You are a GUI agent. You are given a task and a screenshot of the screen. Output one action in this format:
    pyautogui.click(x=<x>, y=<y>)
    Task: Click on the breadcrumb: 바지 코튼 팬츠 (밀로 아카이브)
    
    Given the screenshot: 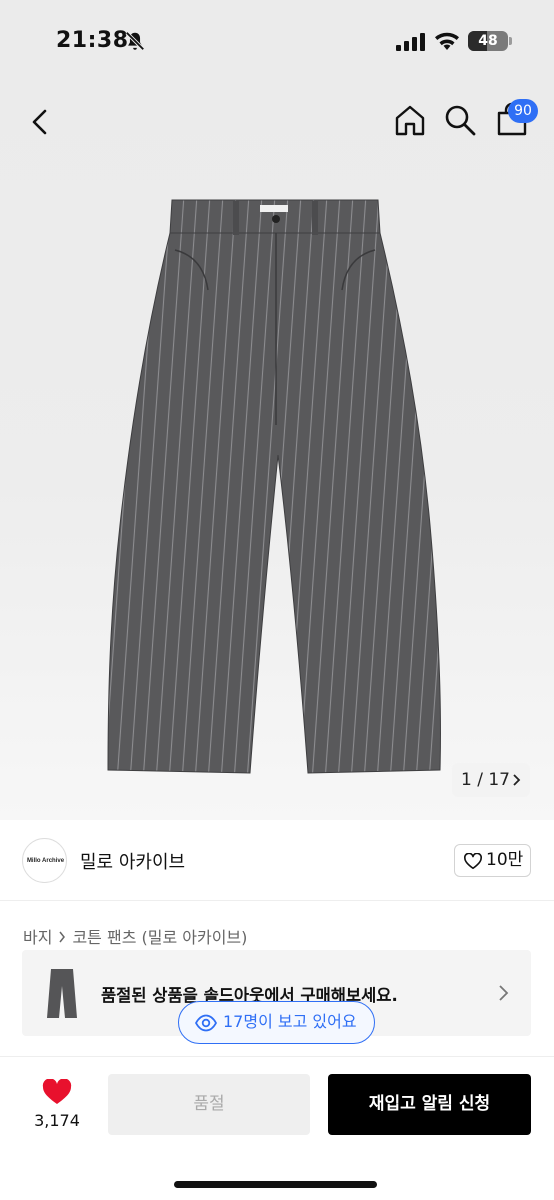 What is the action you would take?
    pyautogui.click(x=137, y=936)
    